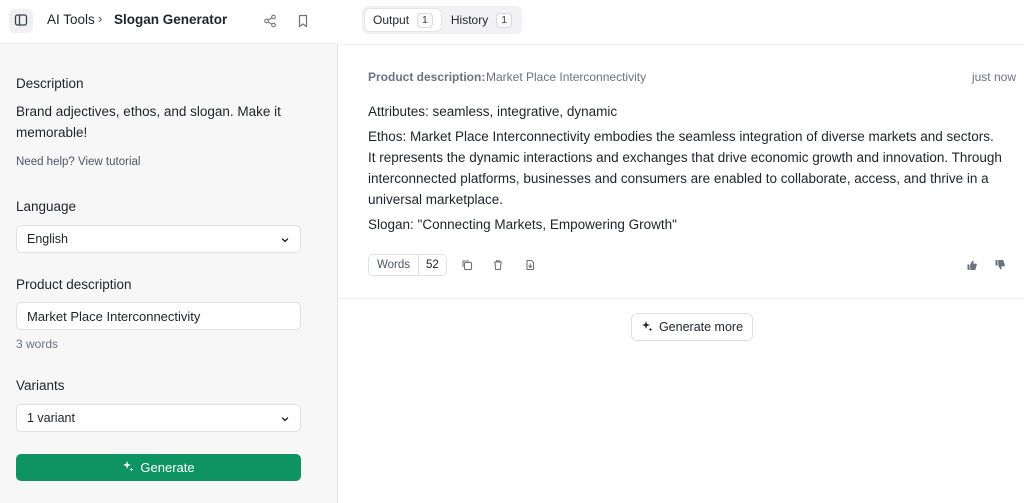 The width and height of the screenshot is (1024, 503). I want to click on copy-icon, so click(467, 265).